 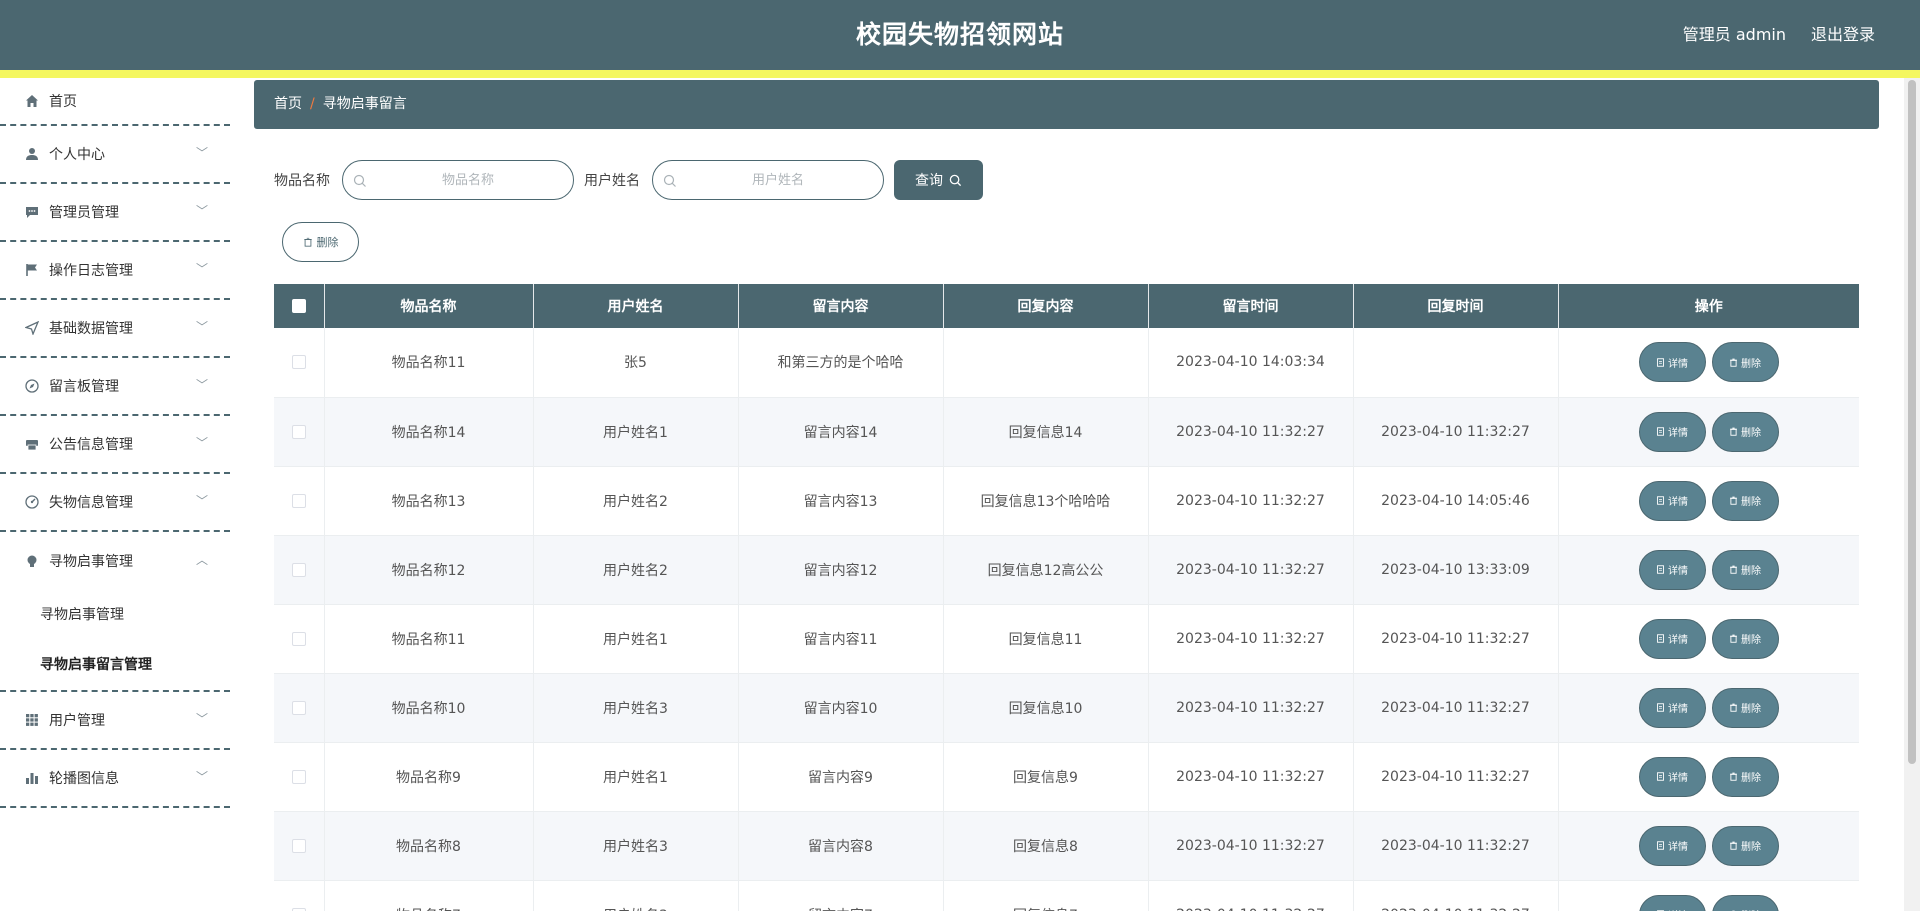 I want to click on sidebar-item-lost-notice: 寻物启事管理 ︿, so click(x=115, y=561).